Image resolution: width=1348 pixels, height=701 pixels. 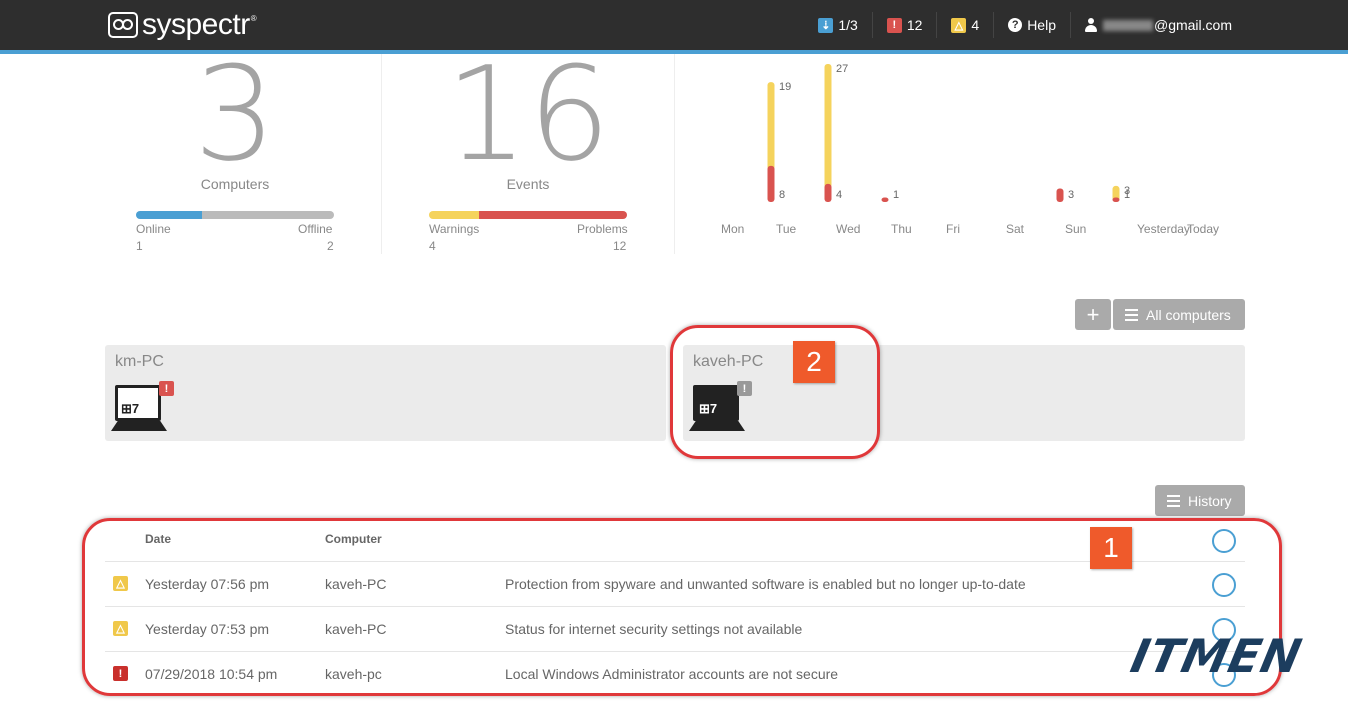 I want to click on problems-total: 12, so click(x=620, y=246).